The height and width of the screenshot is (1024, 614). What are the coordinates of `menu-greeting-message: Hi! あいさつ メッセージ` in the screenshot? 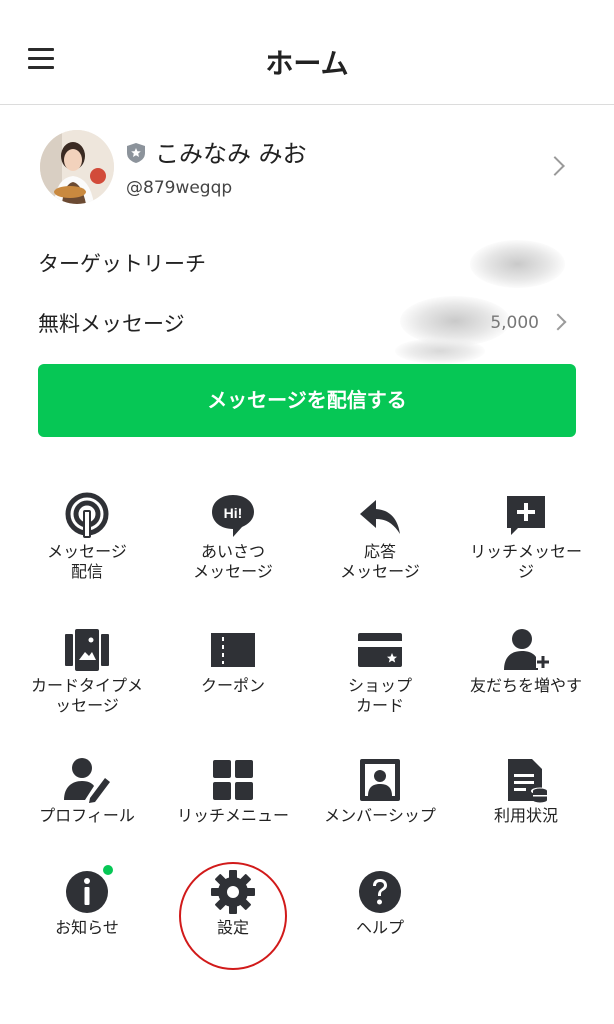 It's located at (233, 547).